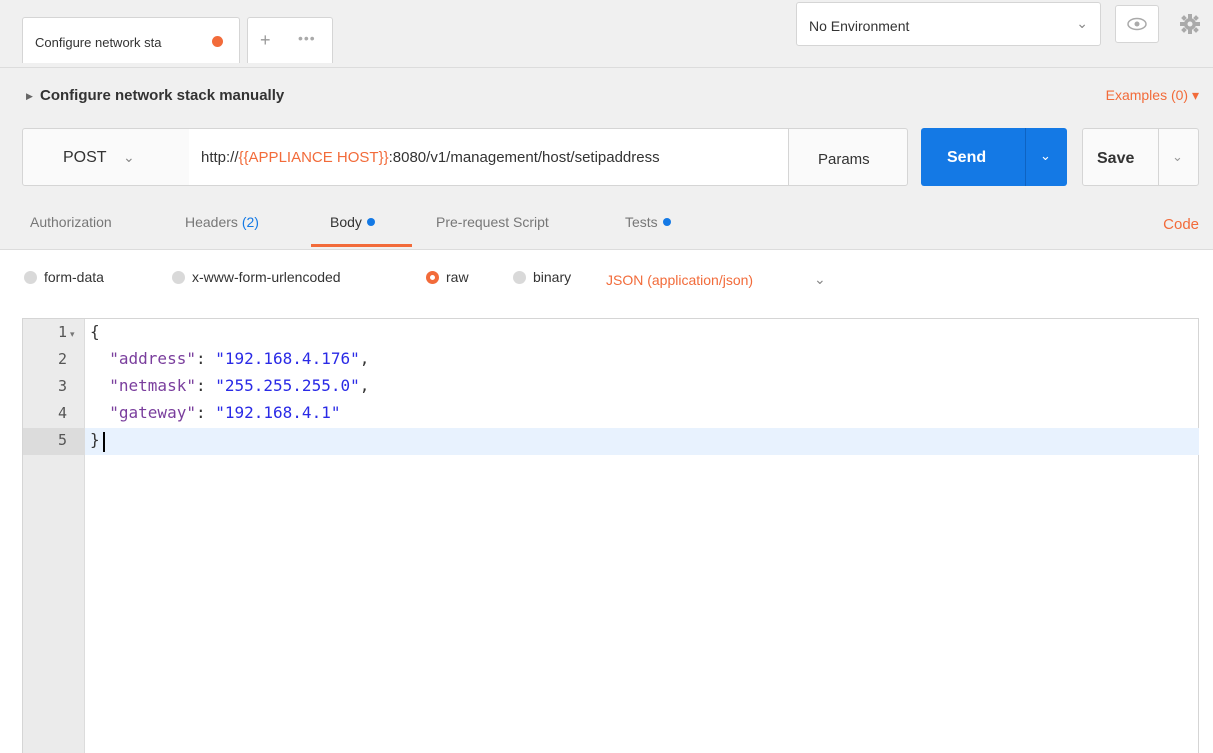  I want to click on code-line: }, so click(95, 439).